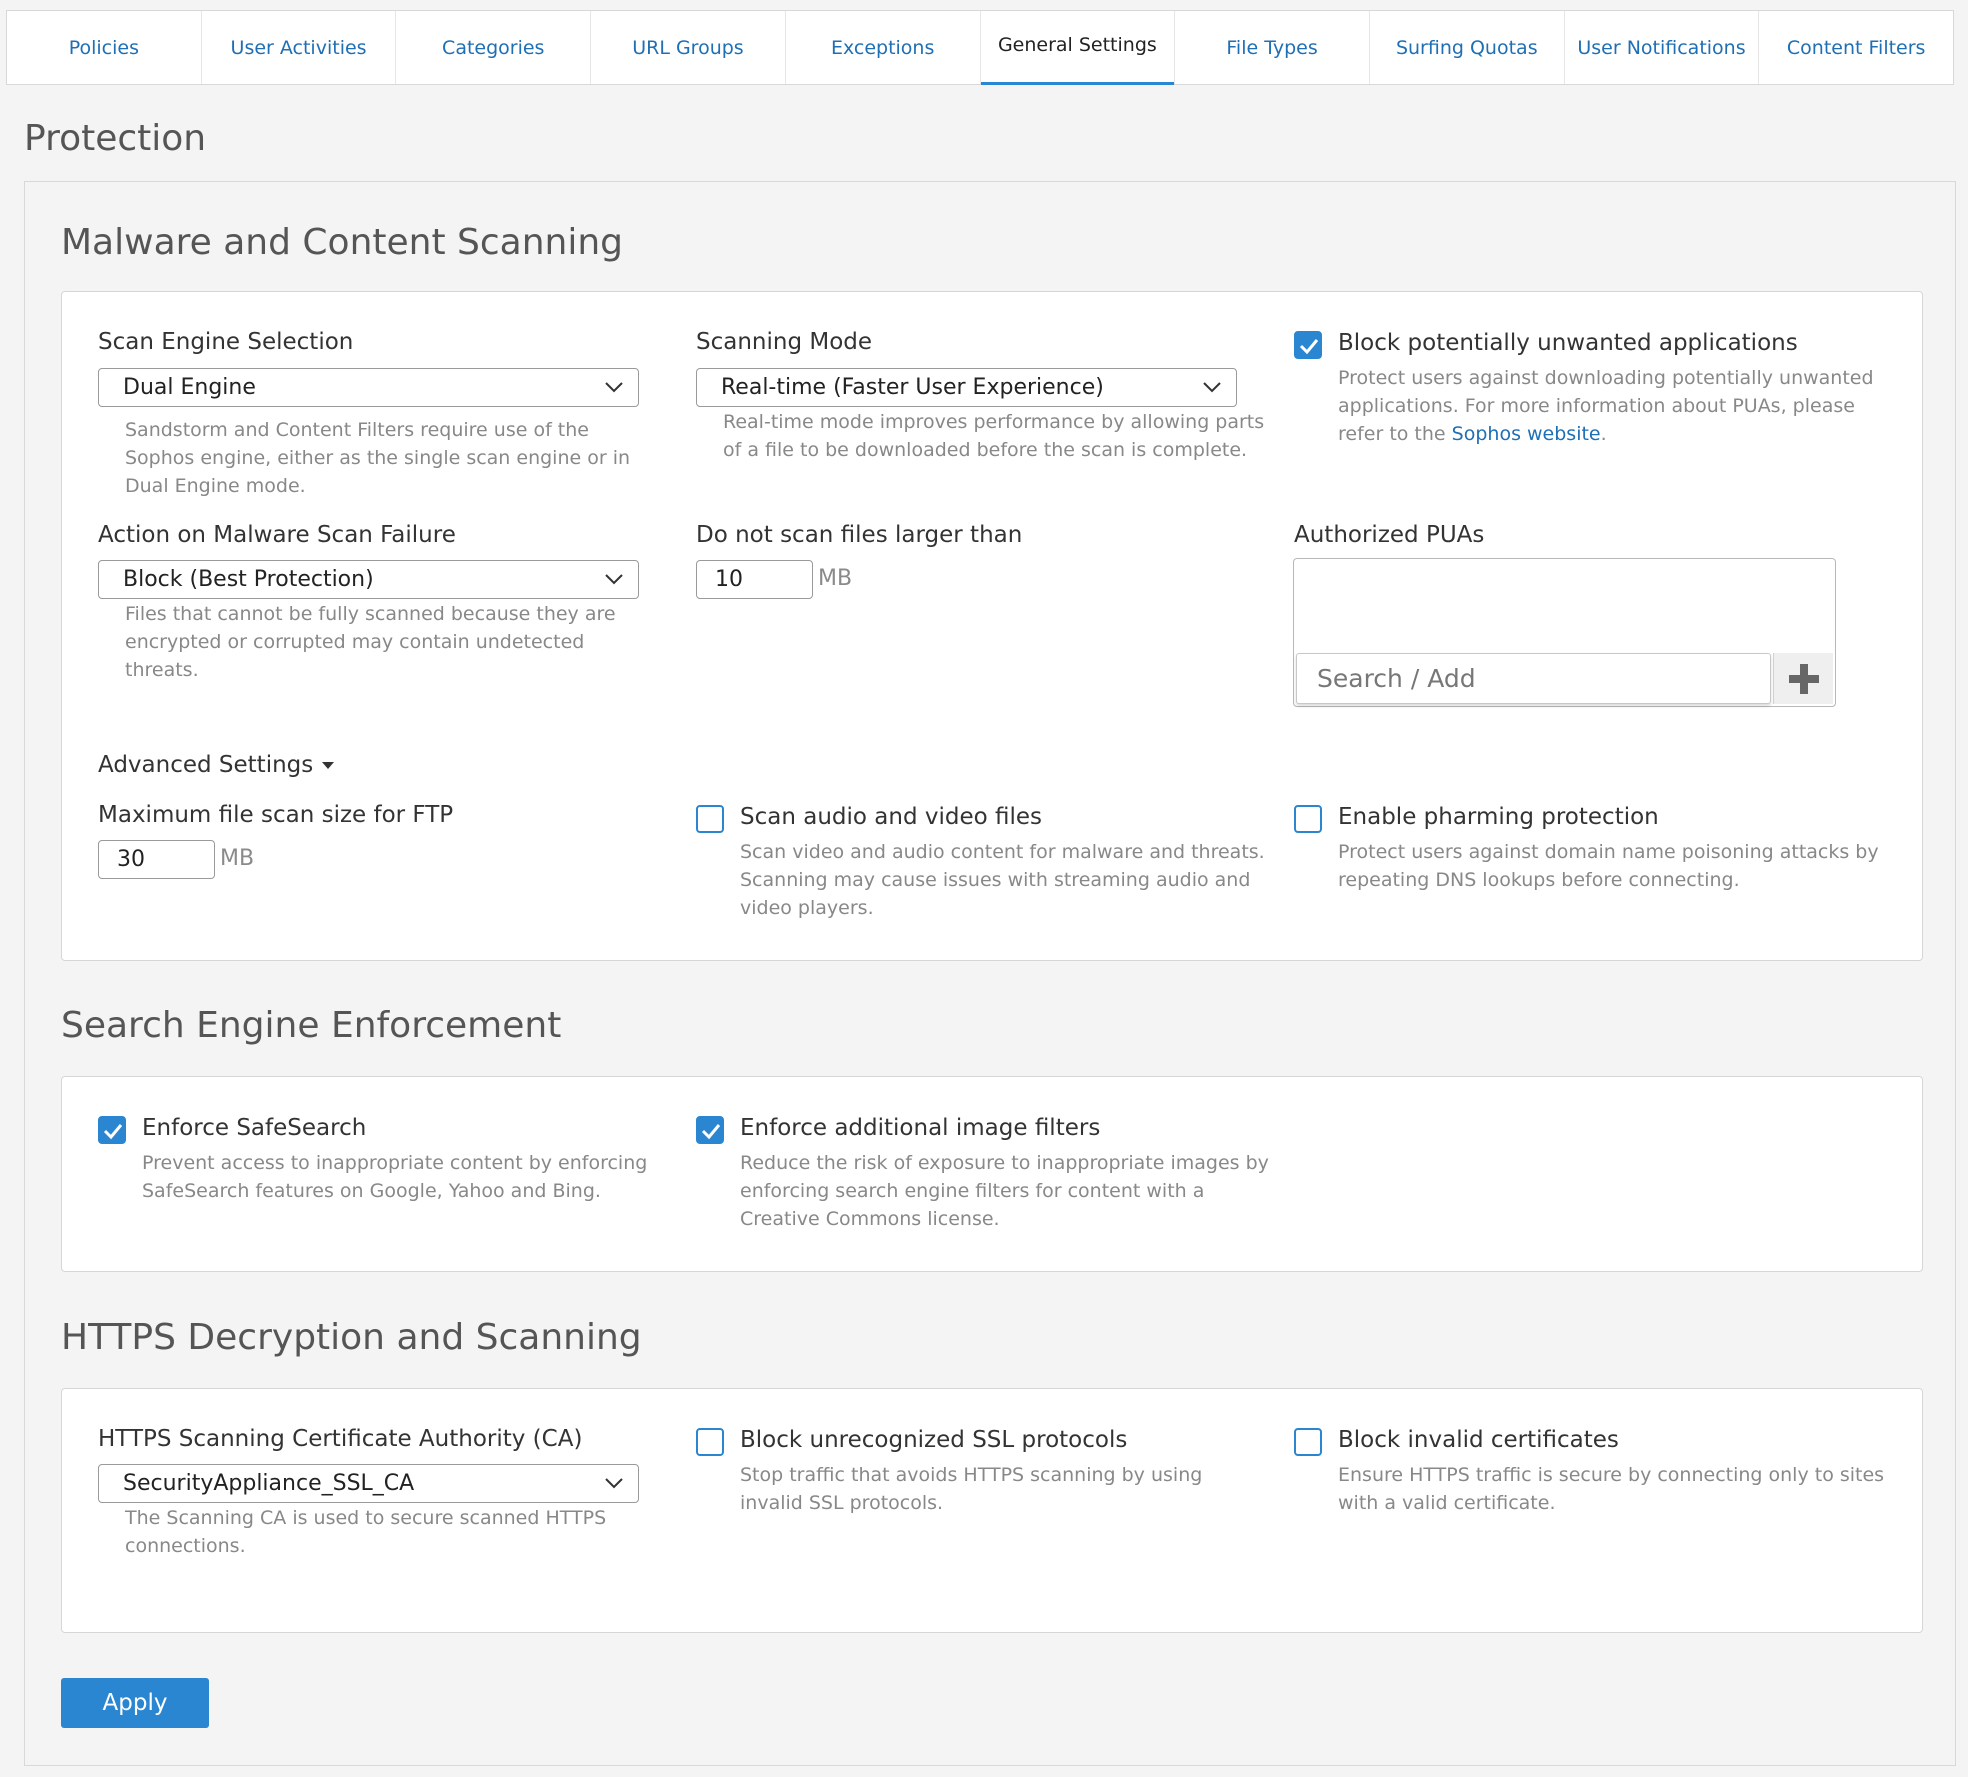 Image resolution: width=1968 pixels, height=1777 pixels. I want to click on advanced-settings-toggle: Advanced Settings, so click(216, 765).